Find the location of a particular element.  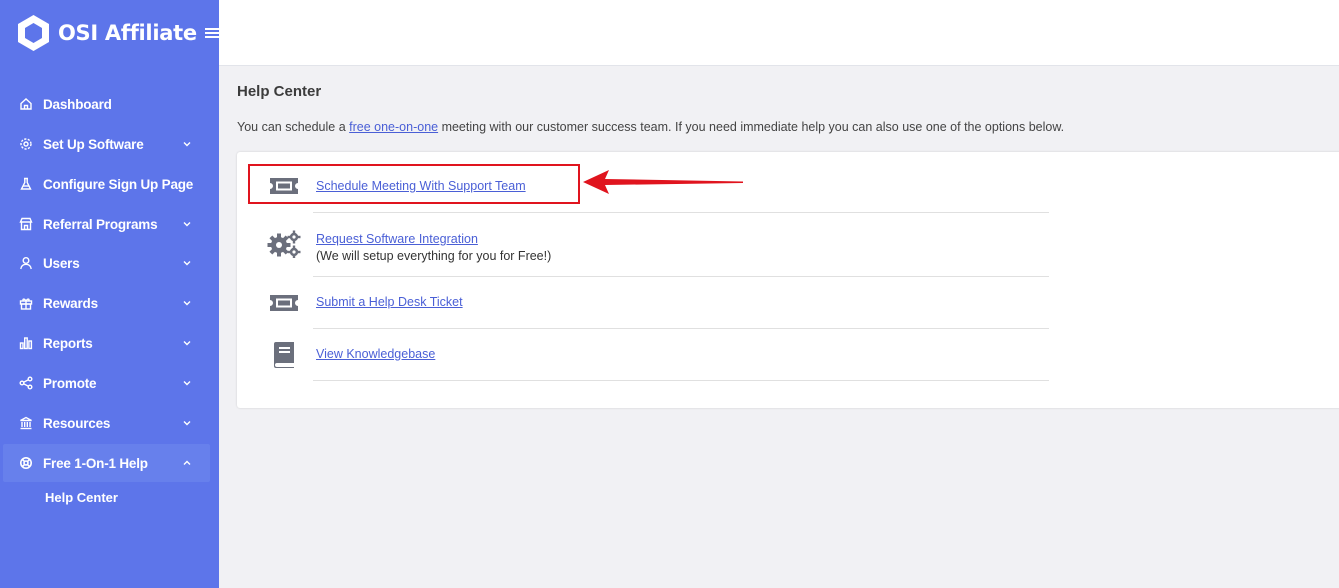

logo-icon is located at coordinates (33, 33).